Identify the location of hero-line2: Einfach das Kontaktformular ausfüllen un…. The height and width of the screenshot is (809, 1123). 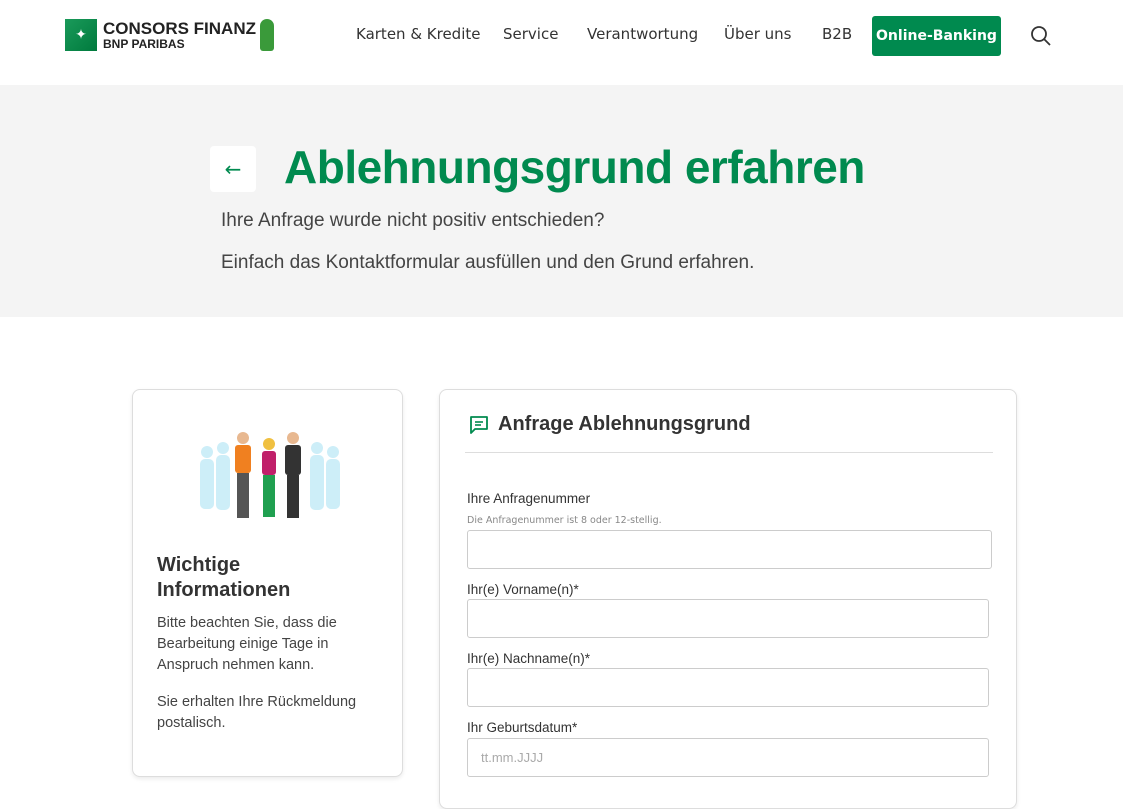
(488, 262).